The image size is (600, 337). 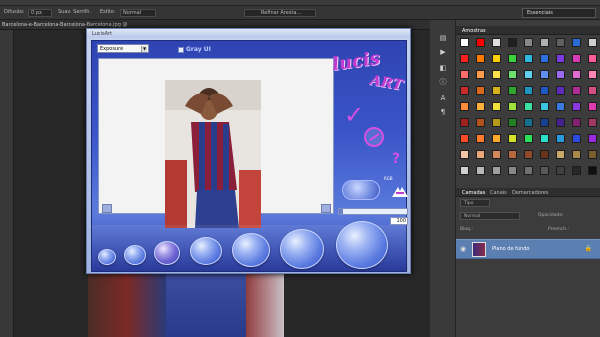 I want to click on tab-paths: Demarcadores, so click(x=530, y=193).